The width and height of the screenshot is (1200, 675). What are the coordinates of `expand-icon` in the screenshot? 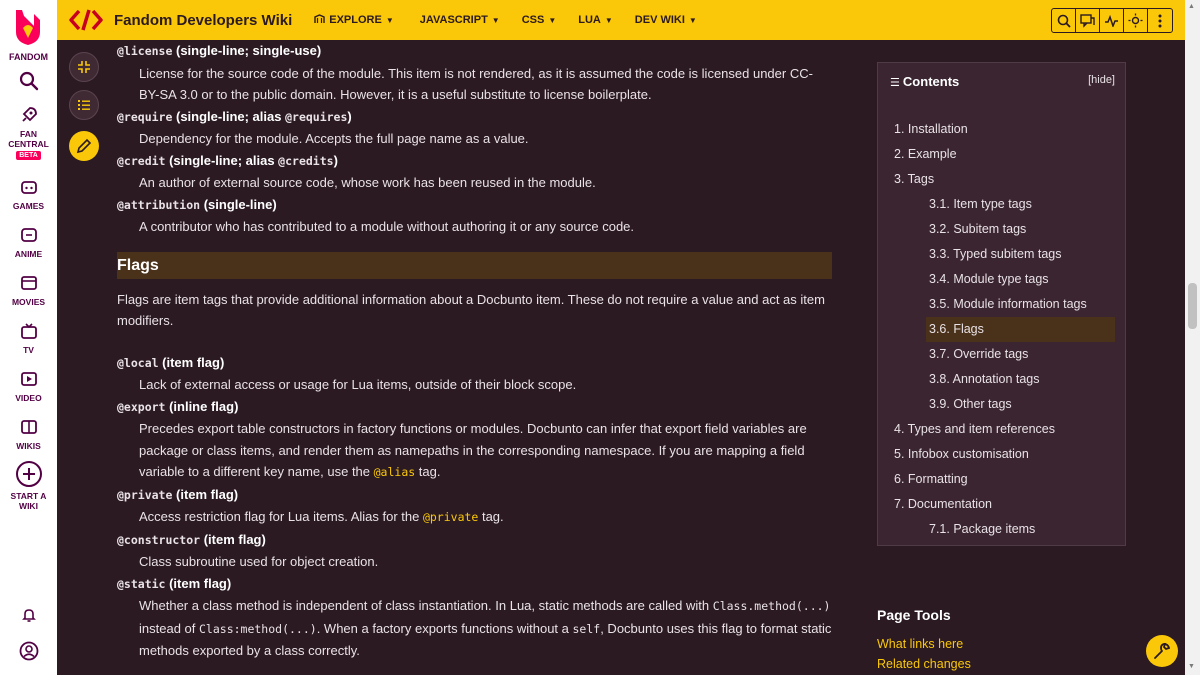 It's located at (84, 67).